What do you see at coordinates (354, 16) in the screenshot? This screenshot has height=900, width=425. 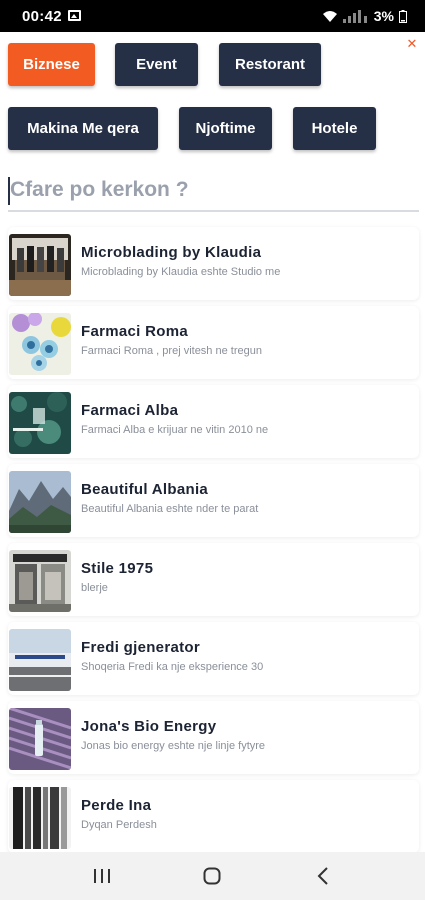 I see `signal-icon` at bounding box center [354, 16].